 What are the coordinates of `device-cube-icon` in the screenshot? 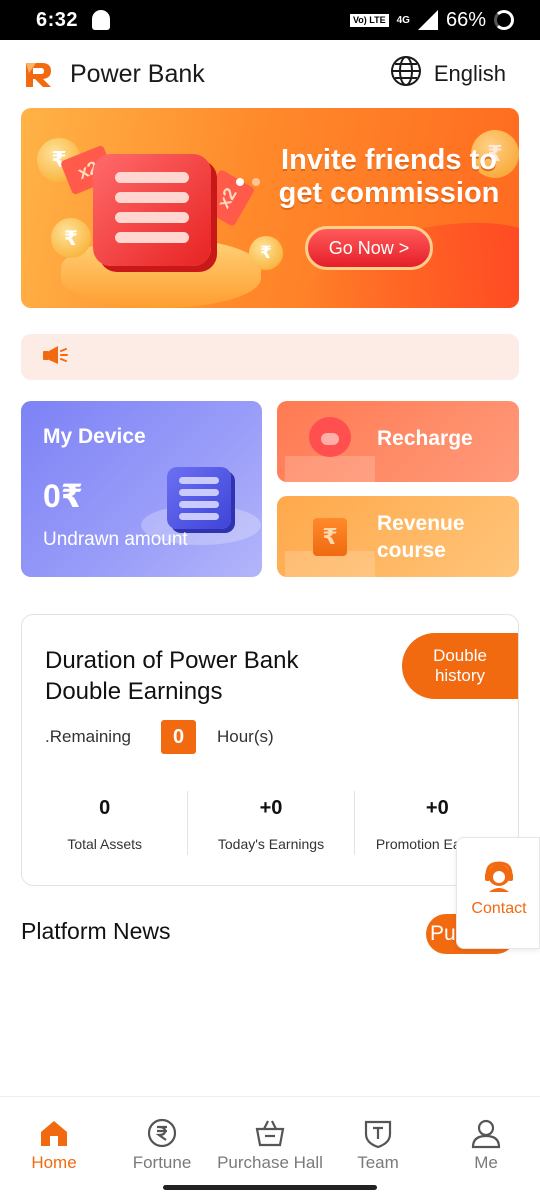 It's located at (199, 498).